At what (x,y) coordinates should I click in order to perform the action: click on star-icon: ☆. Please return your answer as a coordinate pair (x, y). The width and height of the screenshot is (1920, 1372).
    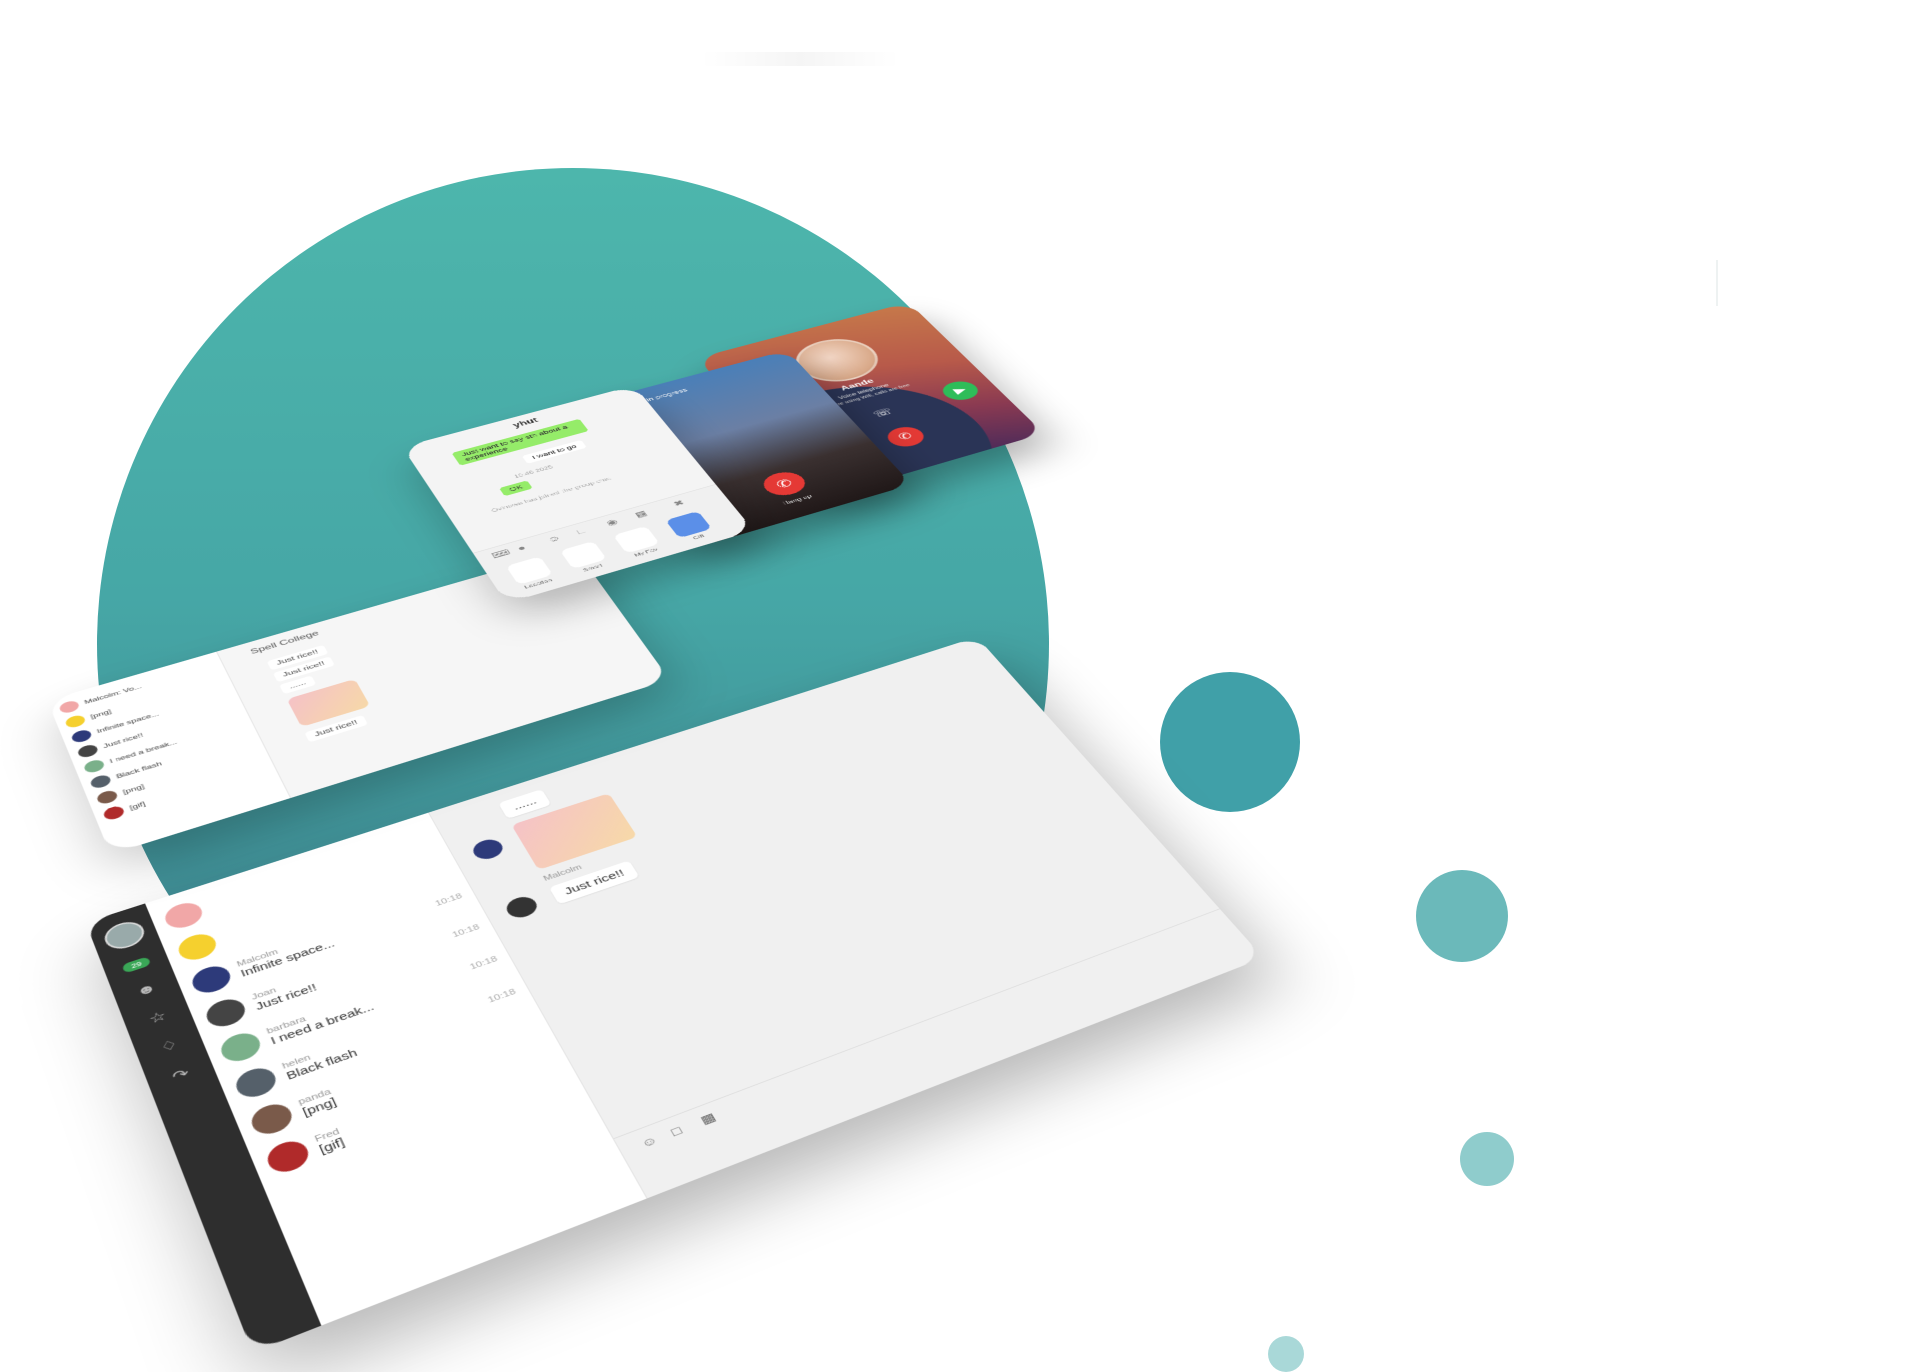
    Looking at the image, I should click on (158, 1017).